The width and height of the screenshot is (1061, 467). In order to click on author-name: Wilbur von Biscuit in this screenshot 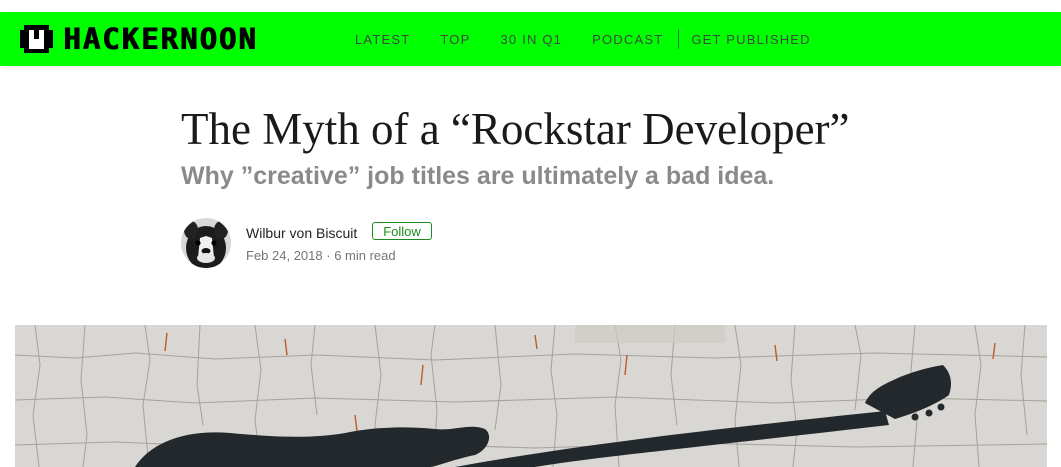, I will do `click(301, 233)`.